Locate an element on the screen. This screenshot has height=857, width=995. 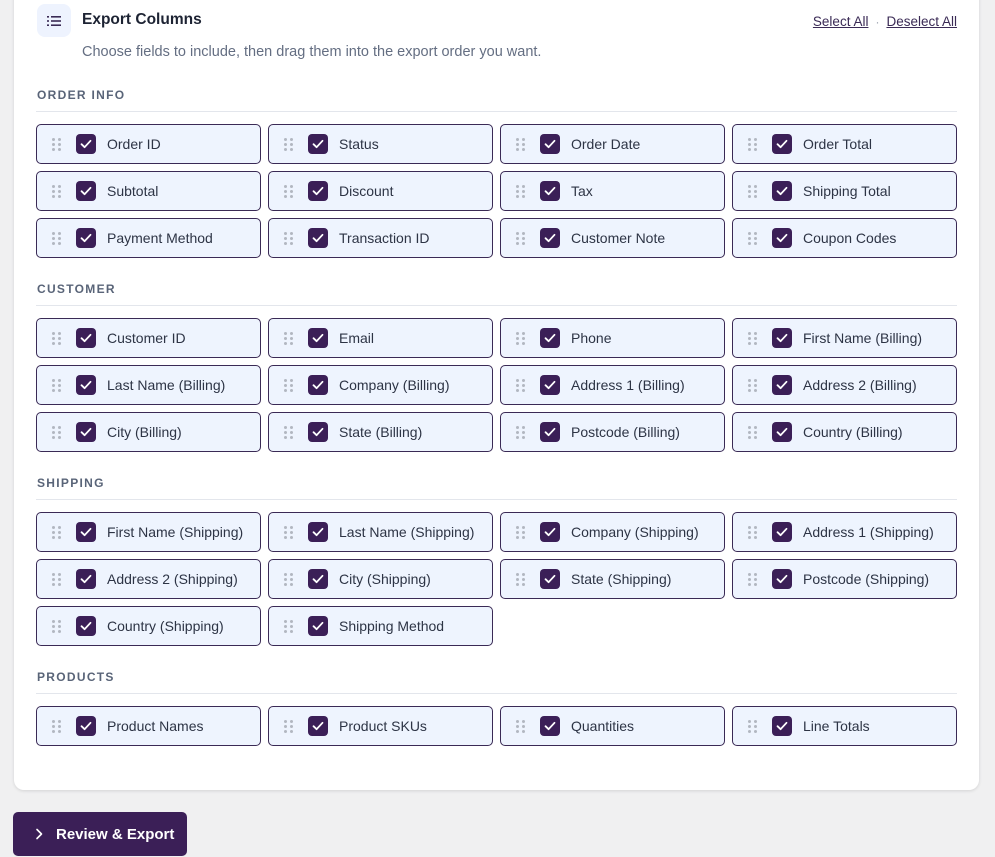
column-chip: State (Billing) is located at coordinates (380, 432).